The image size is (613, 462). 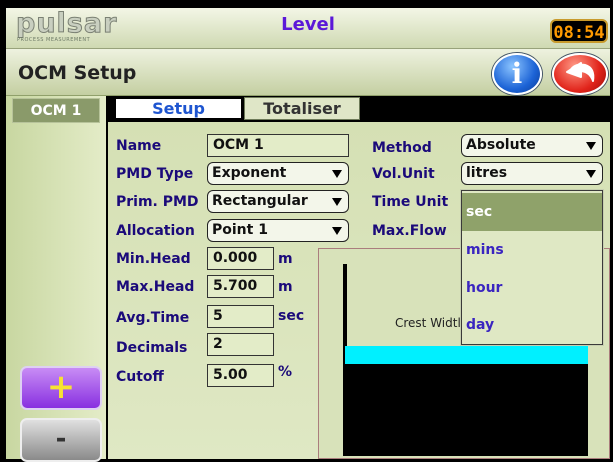 What do you see at coordinates (532, 325) in the screenshot?
I see `option-day: day` at bounding box center [532, 325].